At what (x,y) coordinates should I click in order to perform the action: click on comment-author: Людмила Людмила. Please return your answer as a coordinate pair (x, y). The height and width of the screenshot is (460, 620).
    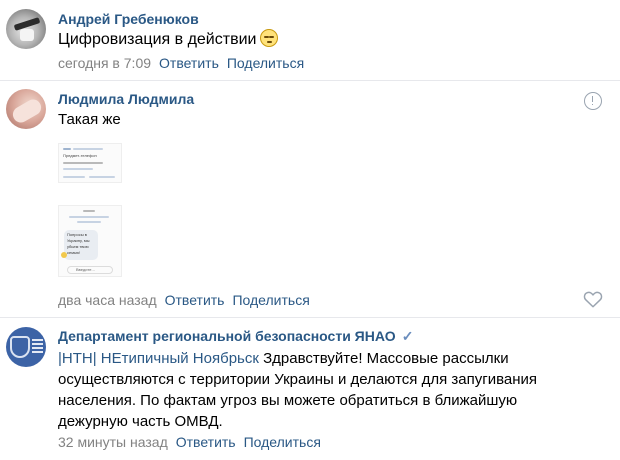
    Looking at the image, I should click on (126, 99).